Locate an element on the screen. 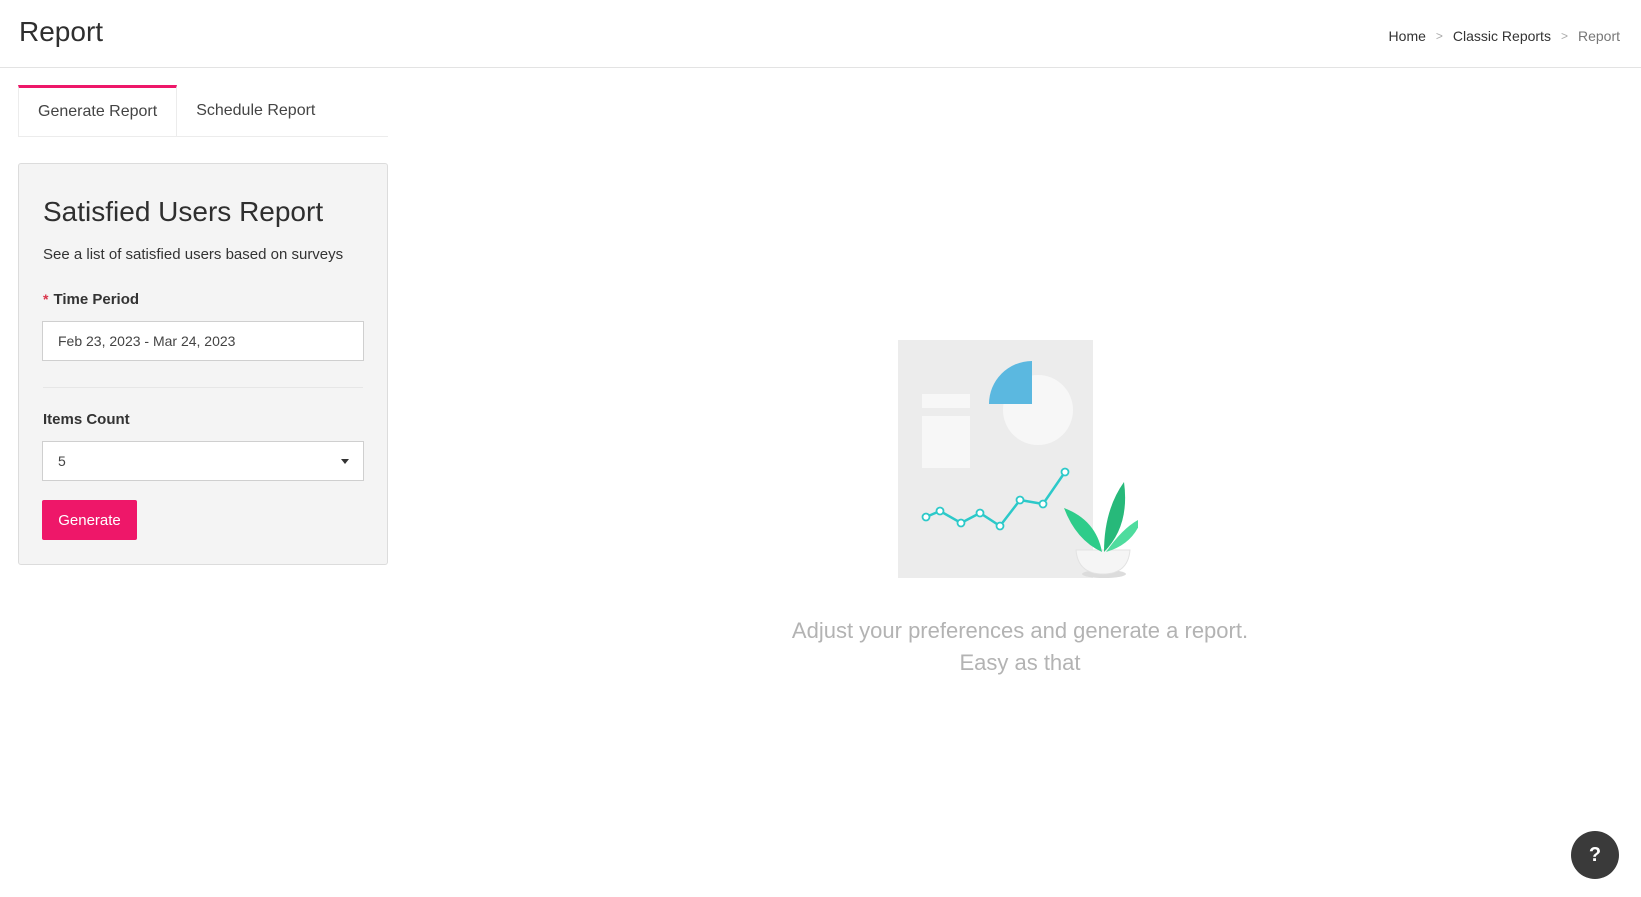  form-title: Satisfied Users Report is located at coordinates (183, 211).